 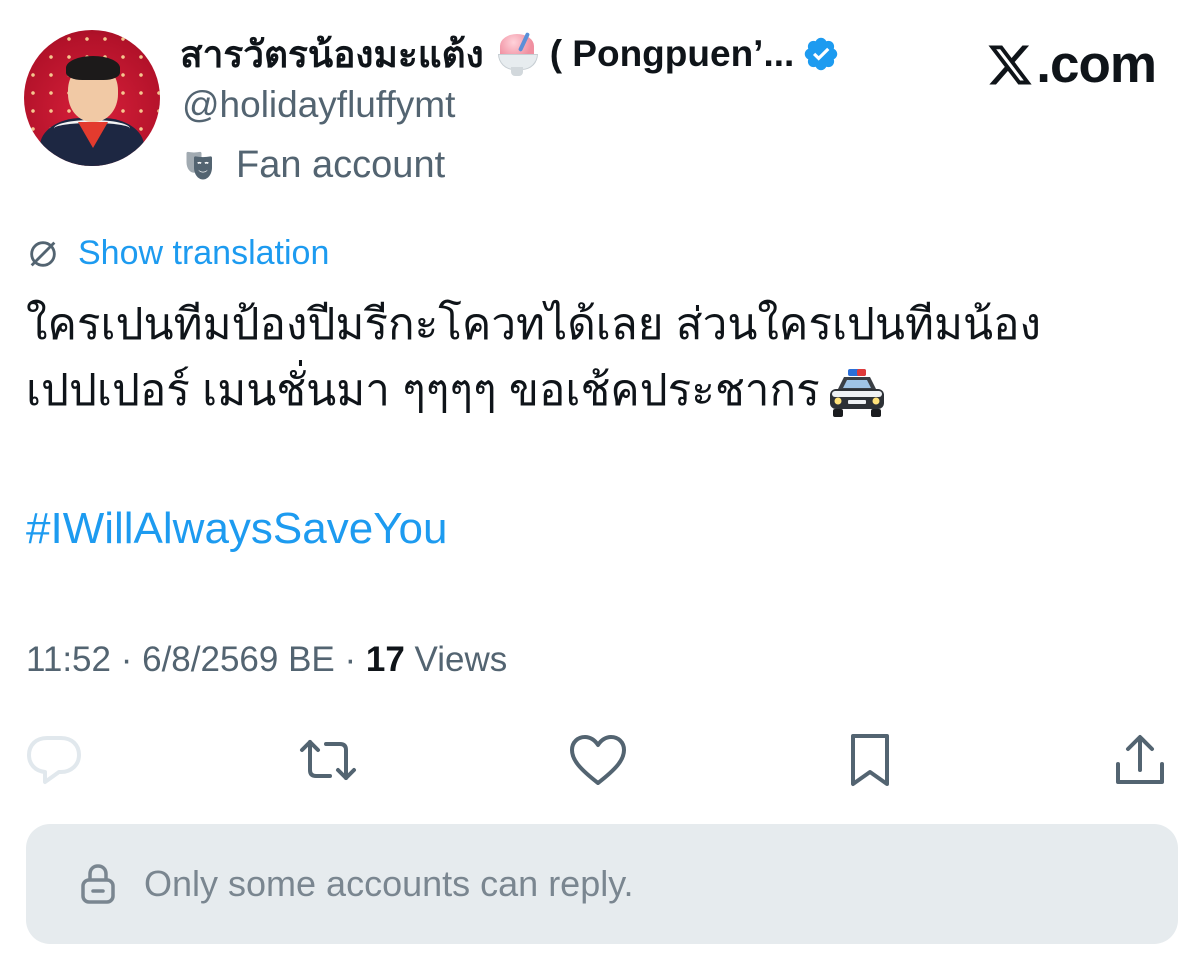 What do you see at coordinates (203, 253) in the screenshot?
I see `show-translation-link: Show translation` at bounding box center [203, 253].